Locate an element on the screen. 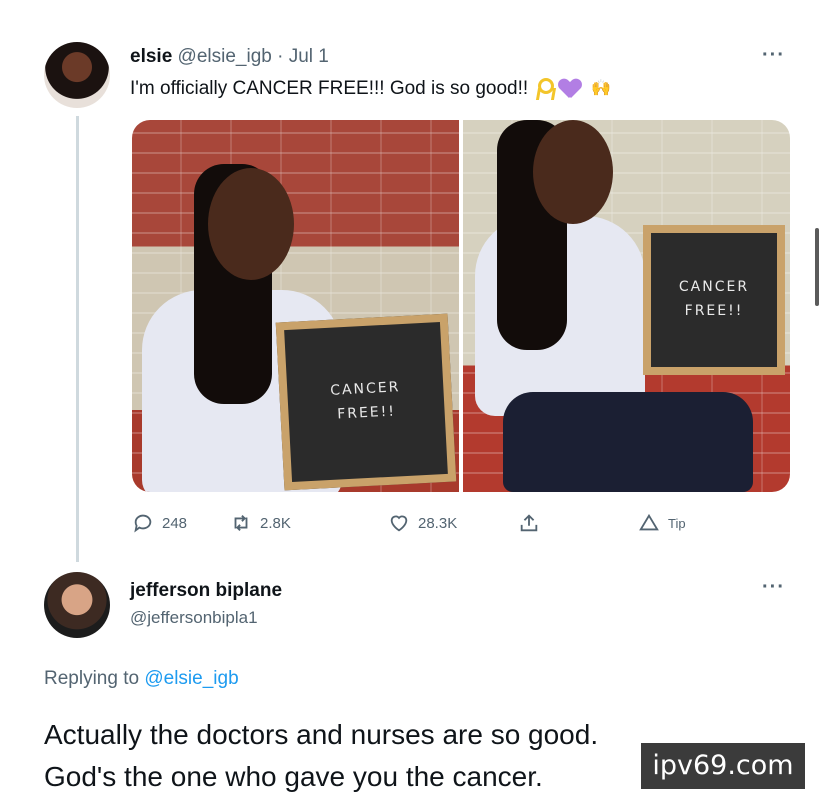 The height and width of the screenshot is (811, 828). tweet-date: Jul 1 is located at coordinates (309, 56).